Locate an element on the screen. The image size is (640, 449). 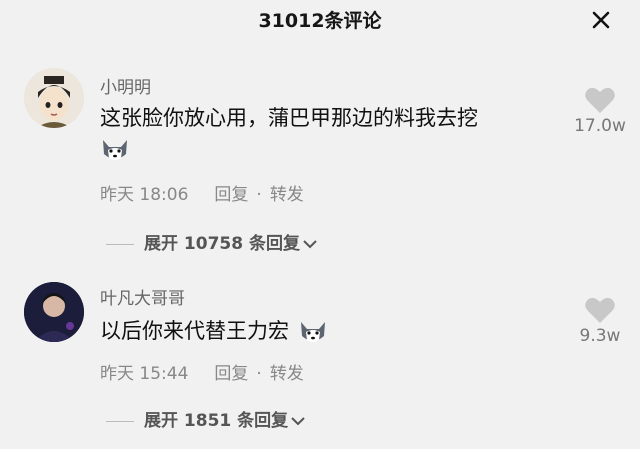
expand-replies-button: 展开 10758 条回复 is located at coordinates (212, 241).